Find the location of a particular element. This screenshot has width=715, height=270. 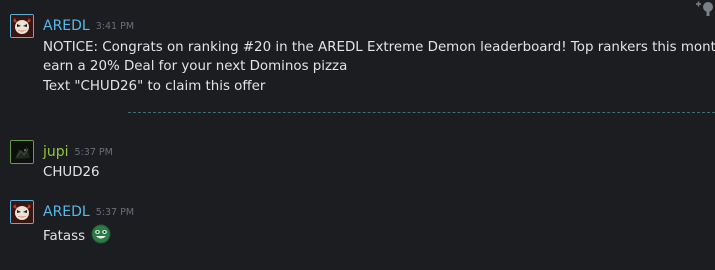

message-line: Text "CHUD26" to claim this offer is located at coordinates (154, 86).